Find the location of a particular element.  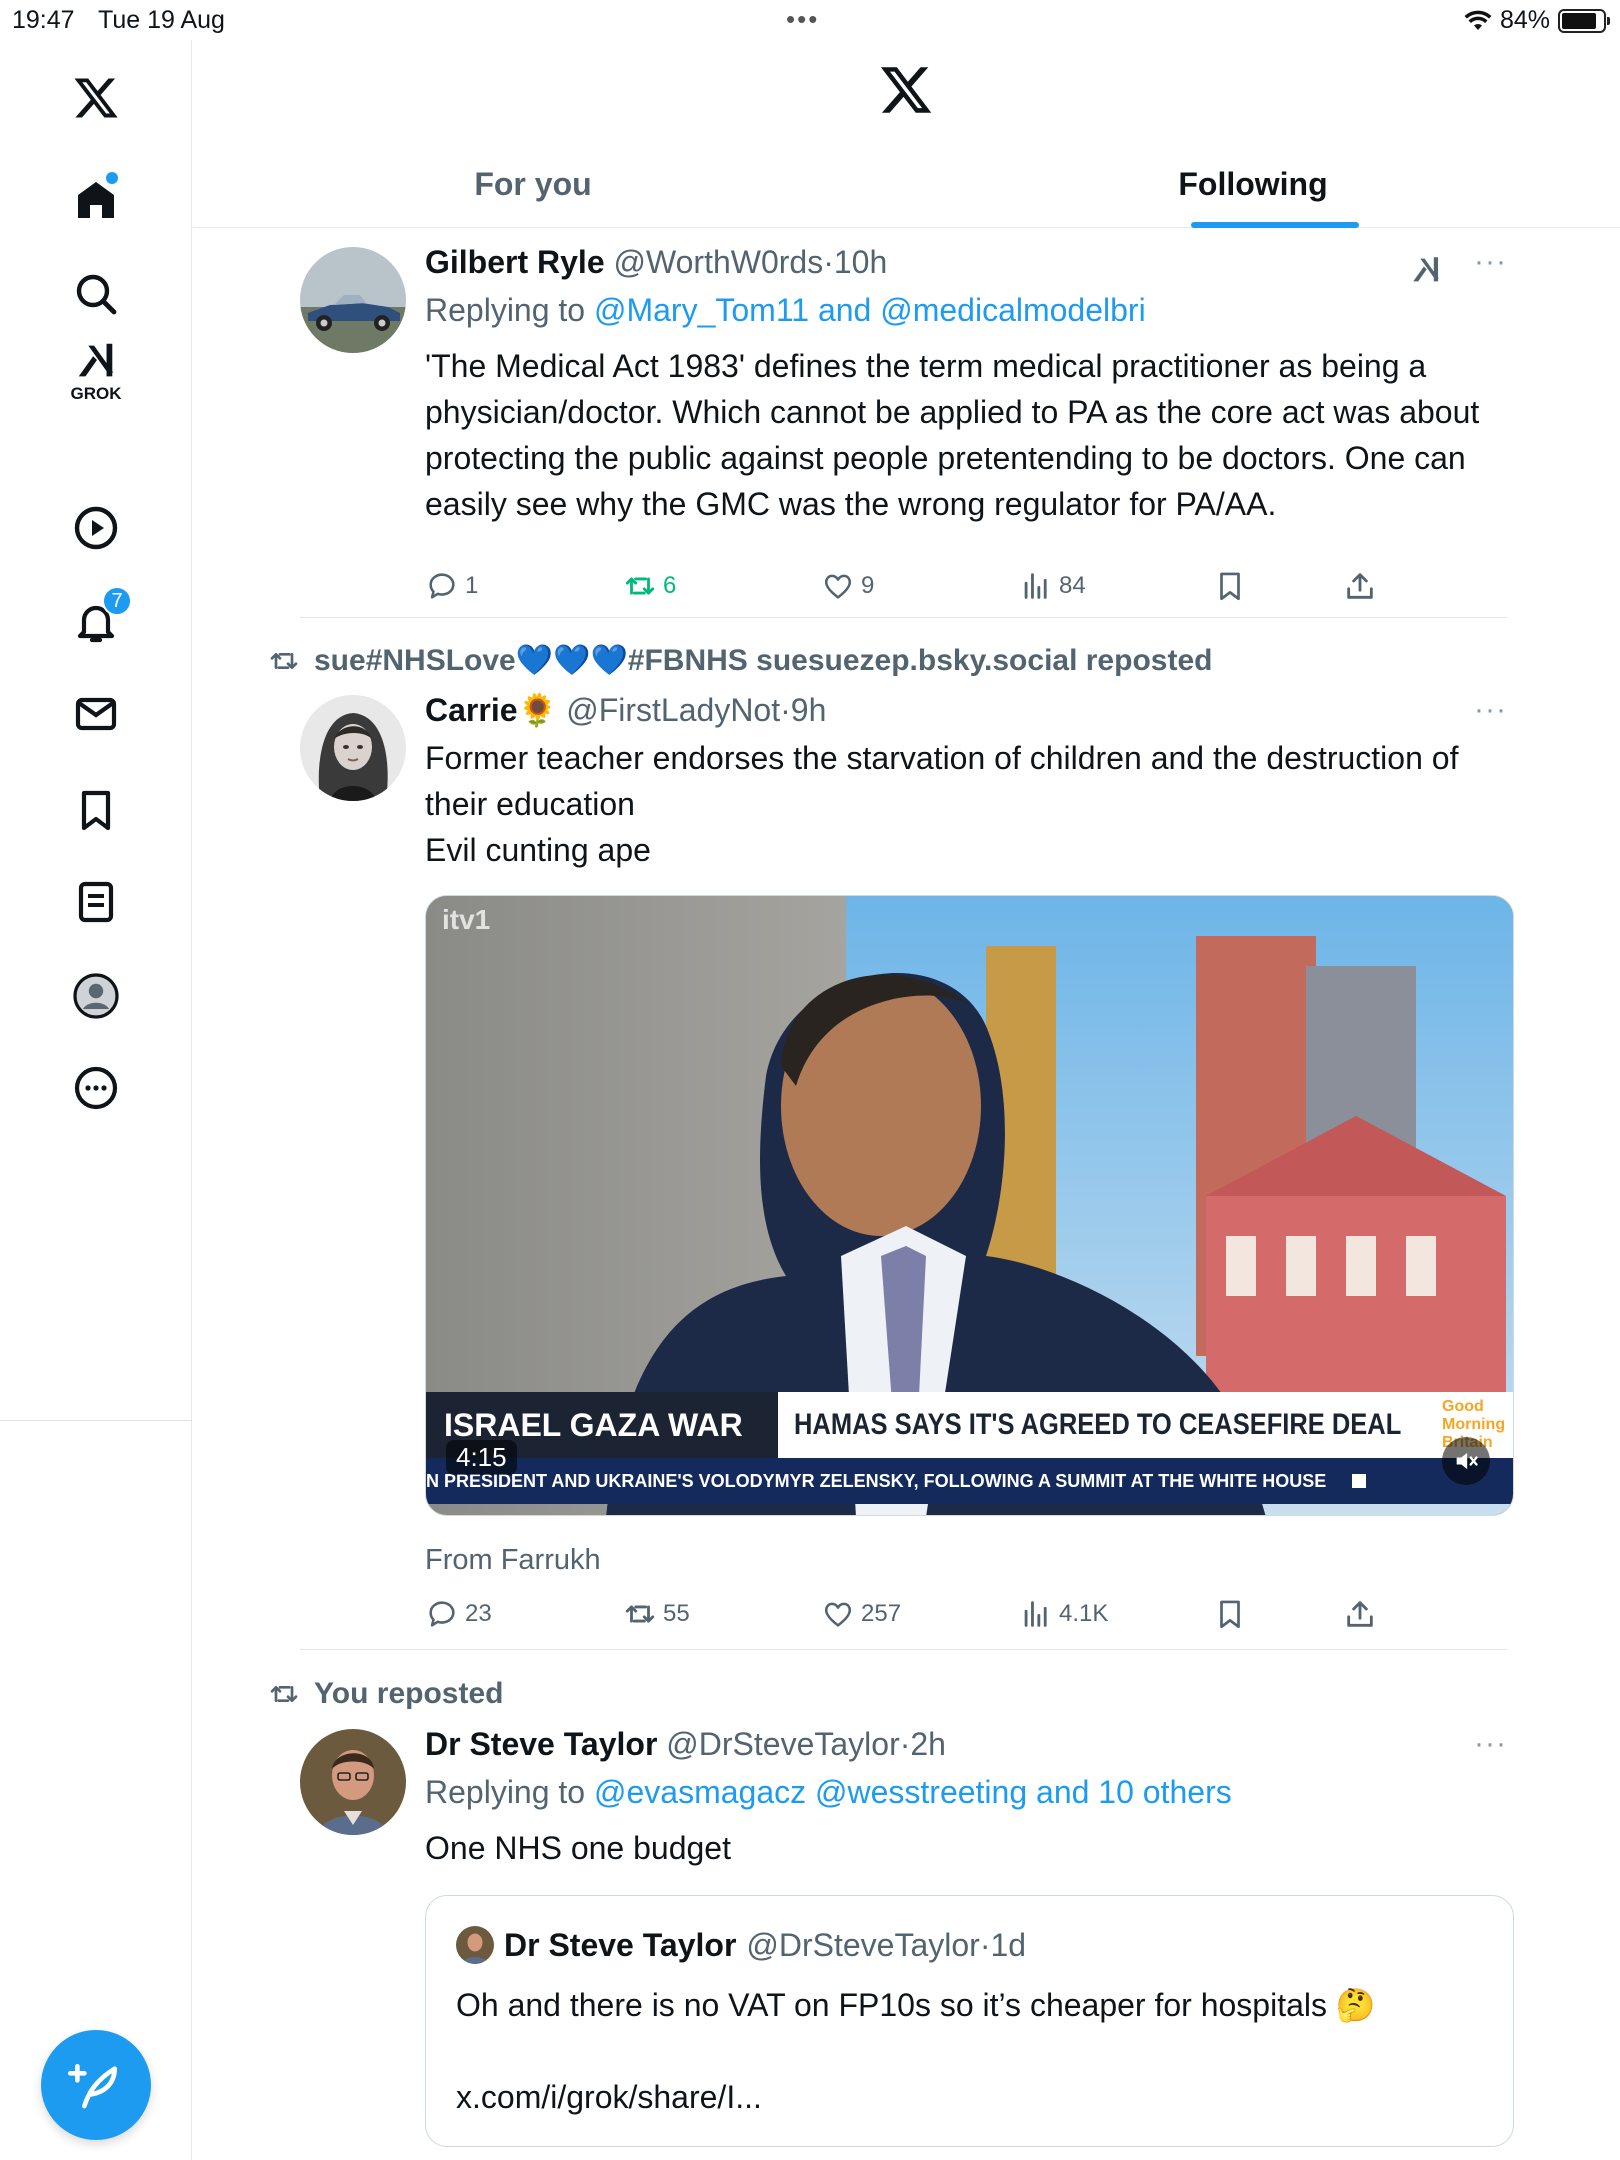

sidebar-item-messages is located at coordinates (96, 714).